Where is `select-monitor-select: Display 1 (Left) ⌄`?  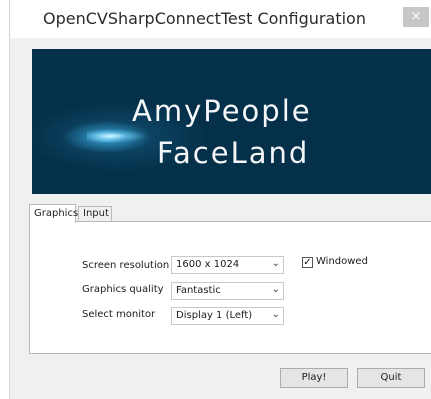 select-monitor-select: Display 1 (Left) ⌄ is located at coordinates (227, 316).